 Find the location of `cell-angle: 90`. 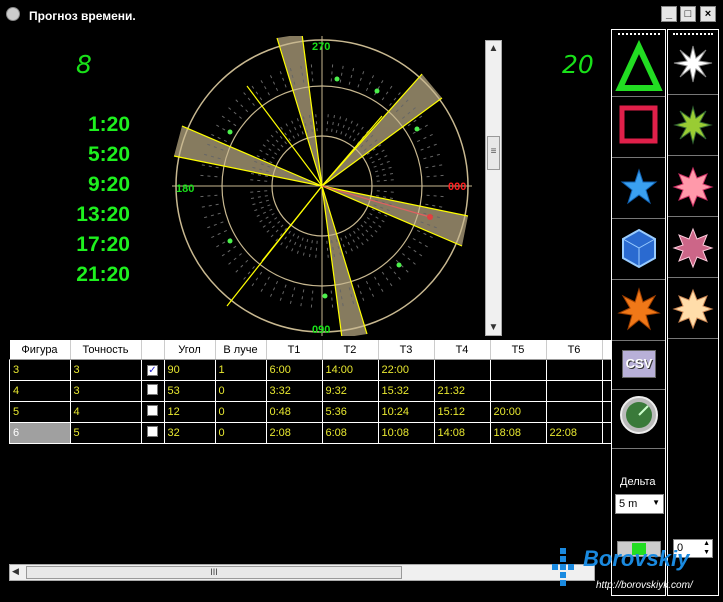

cell-angle: 90 is located at coordinates (189, 370).